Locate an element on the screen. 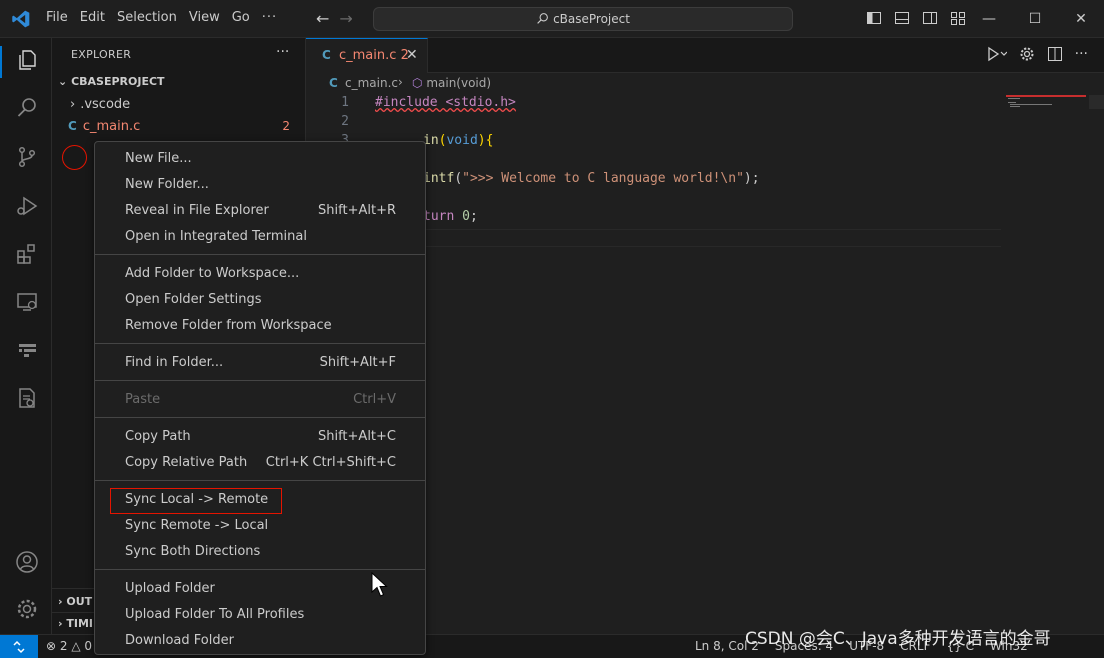 Image resolution: width=1104 pixels, height=658 pixels. minimize-icon: — is located at coordinates (989, 19).